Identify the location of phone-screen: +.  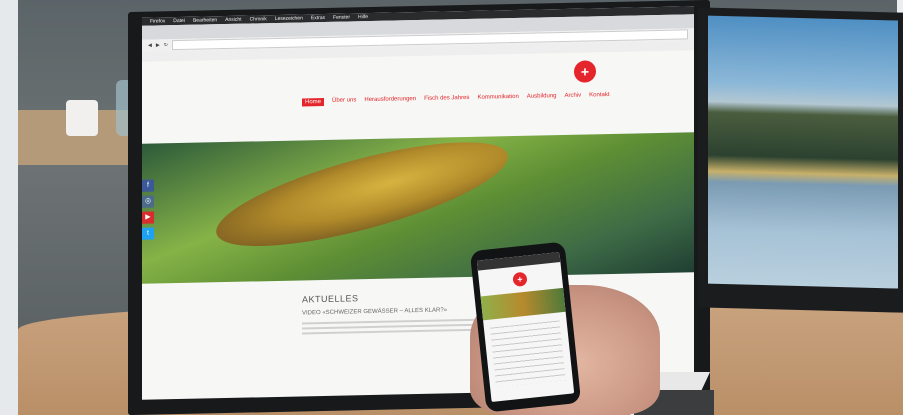
(525, 327).